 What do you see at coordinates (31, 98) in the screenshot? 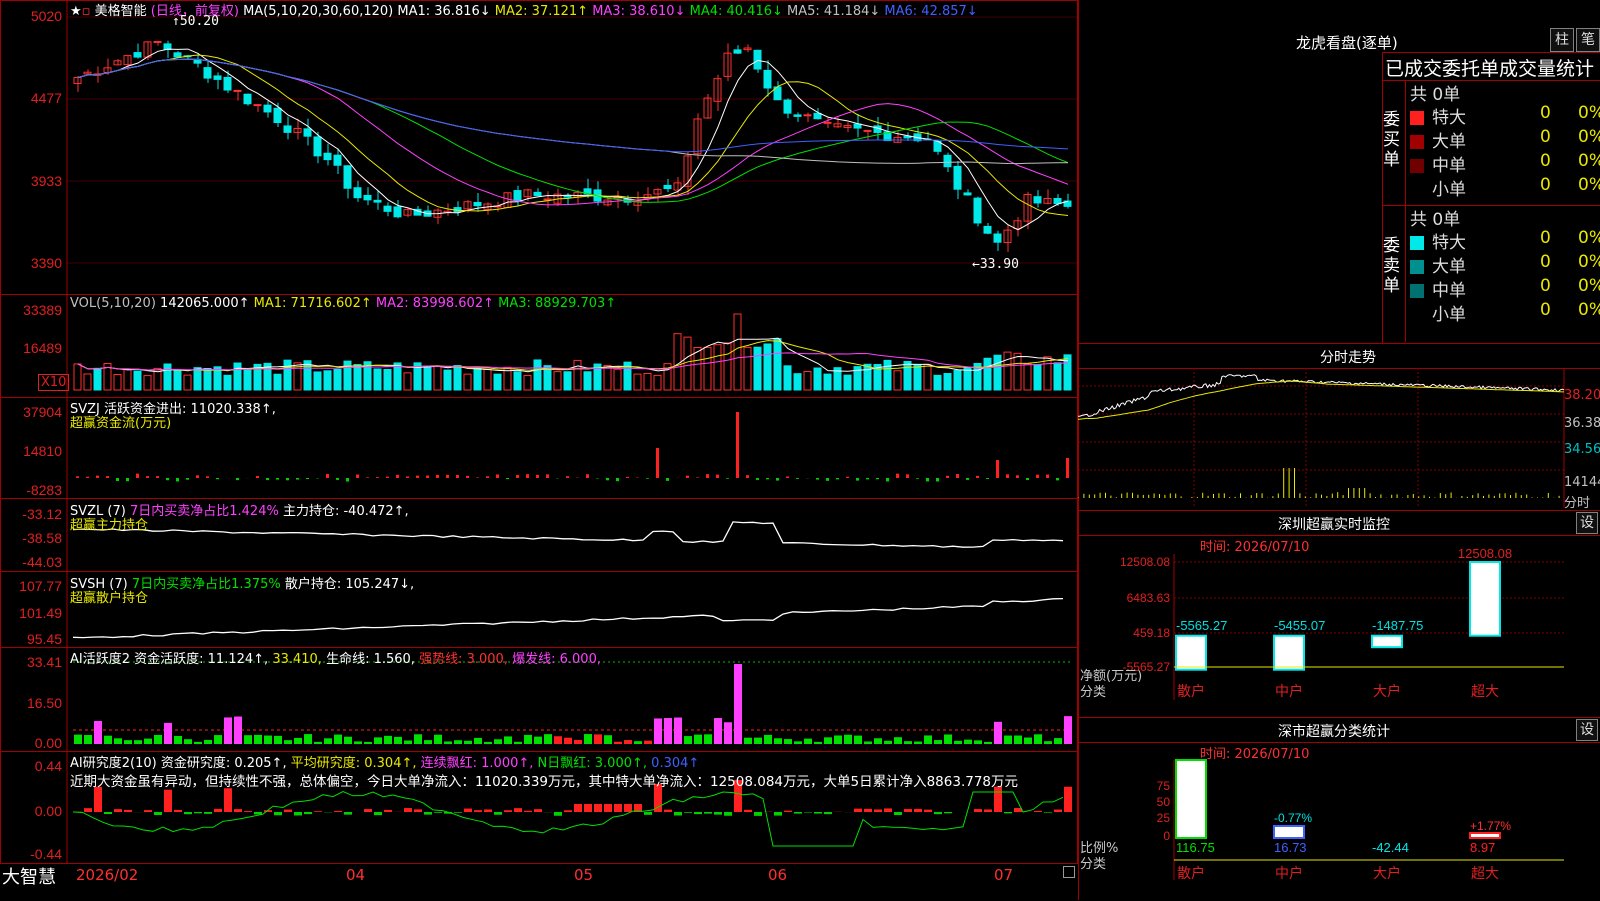
I see `kline-ylabel: 4477` at bounding box center [31, 98].